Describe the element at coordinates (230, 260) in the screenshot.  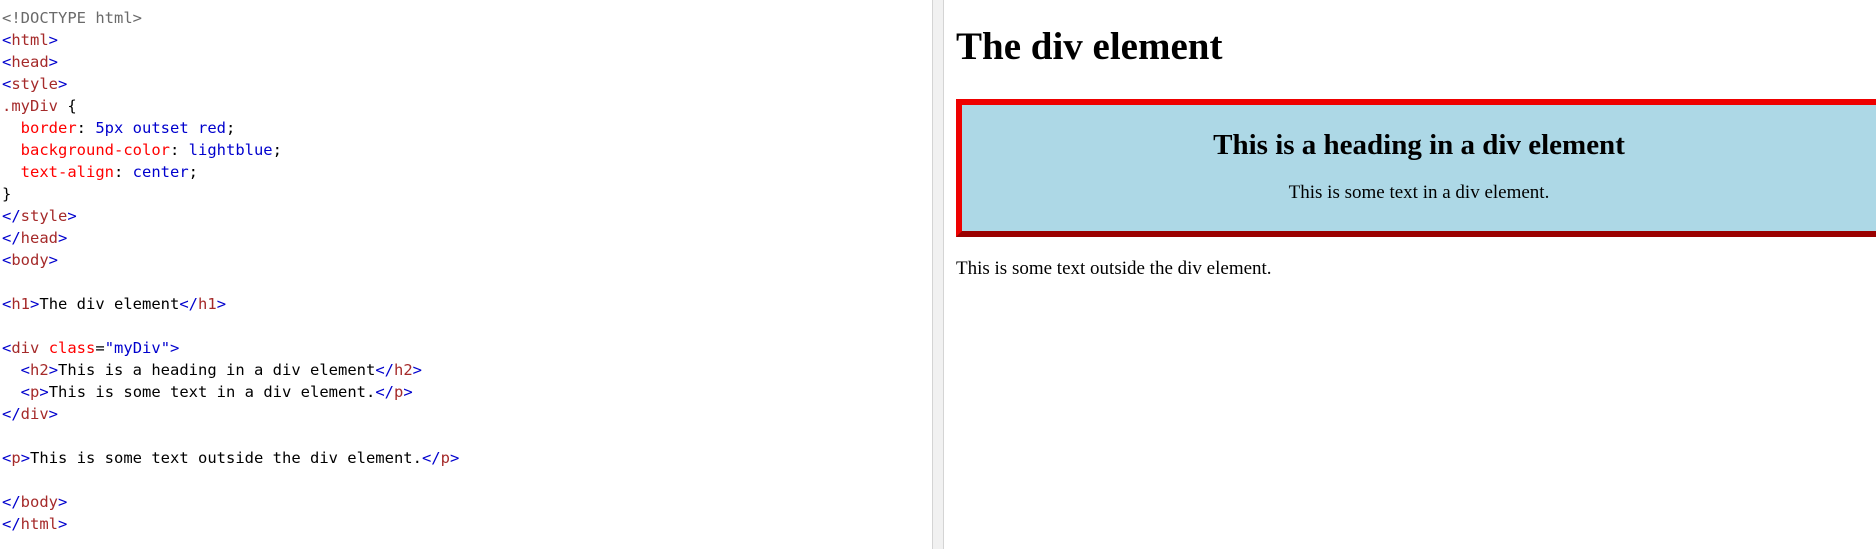
I see `code-line: <body>` at that location.